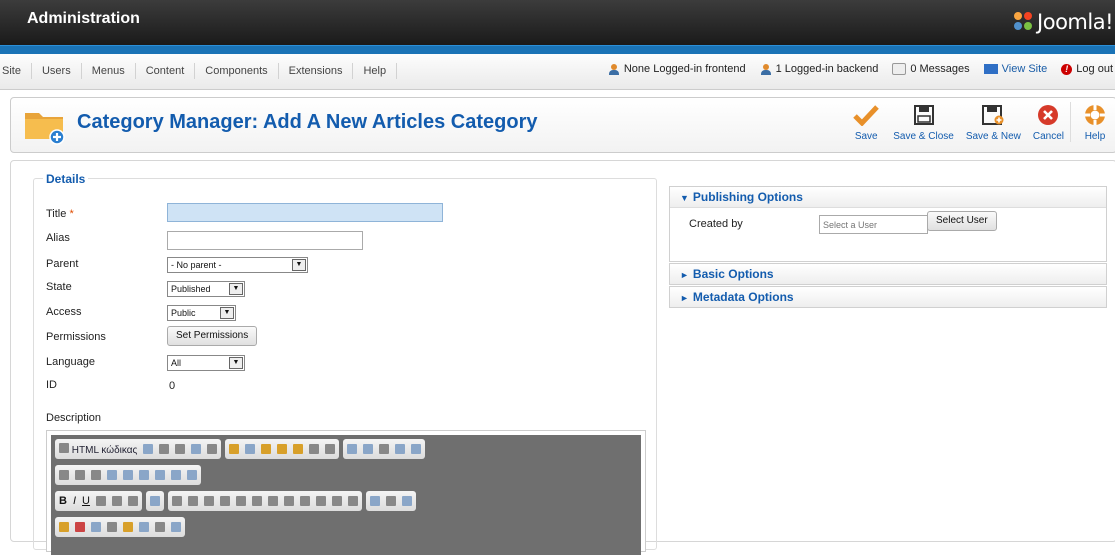 This screenshot has width=1115, height=555. What do you see at coordinates (100, 501) in the screenshot?
I see `strikethrough-icon` at bounding box center [100, 501].